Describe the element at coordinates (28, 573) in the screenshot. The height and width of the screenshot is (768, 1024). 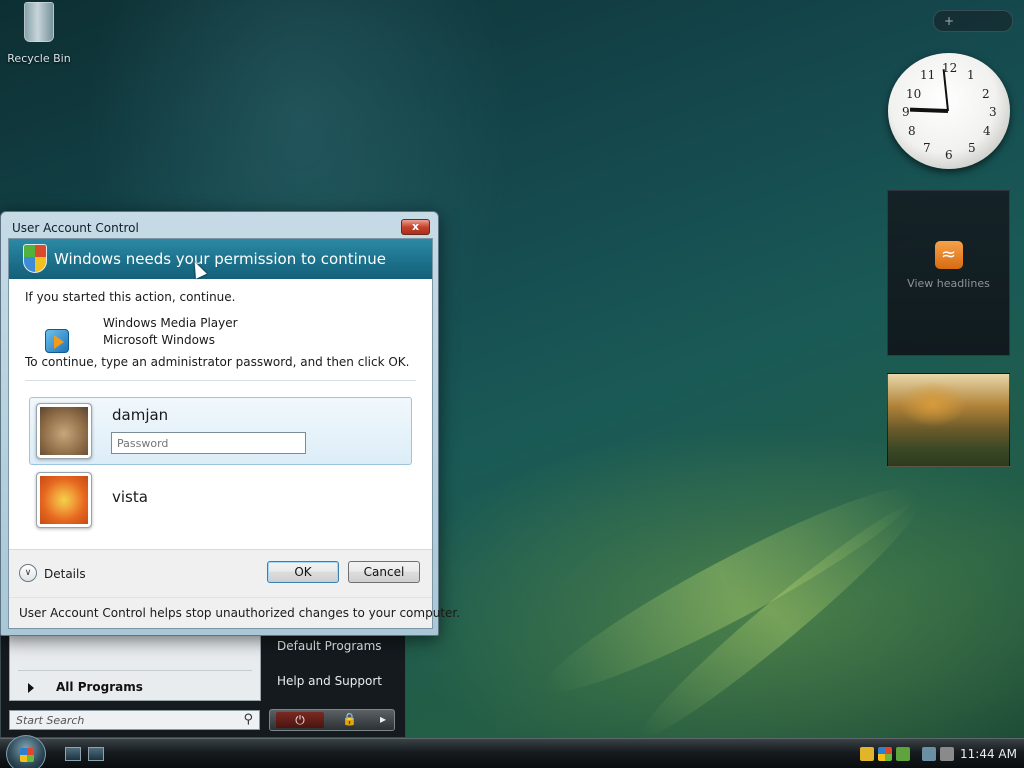
I see `chevron-down-icon: ∨` at that location.